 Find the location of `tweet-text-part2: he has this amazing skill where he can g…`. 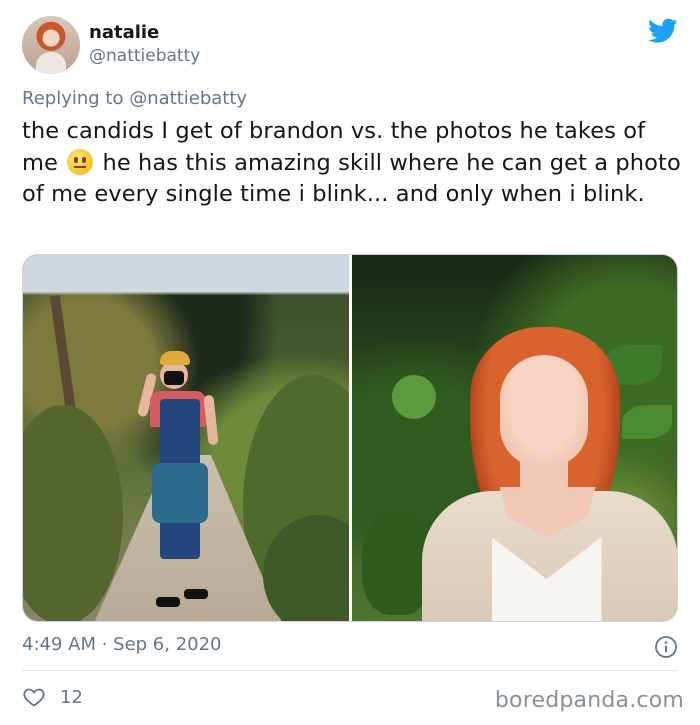

tweet-text-part2: he has this amazing skill where he can g… is located at coordinates (351, 178).